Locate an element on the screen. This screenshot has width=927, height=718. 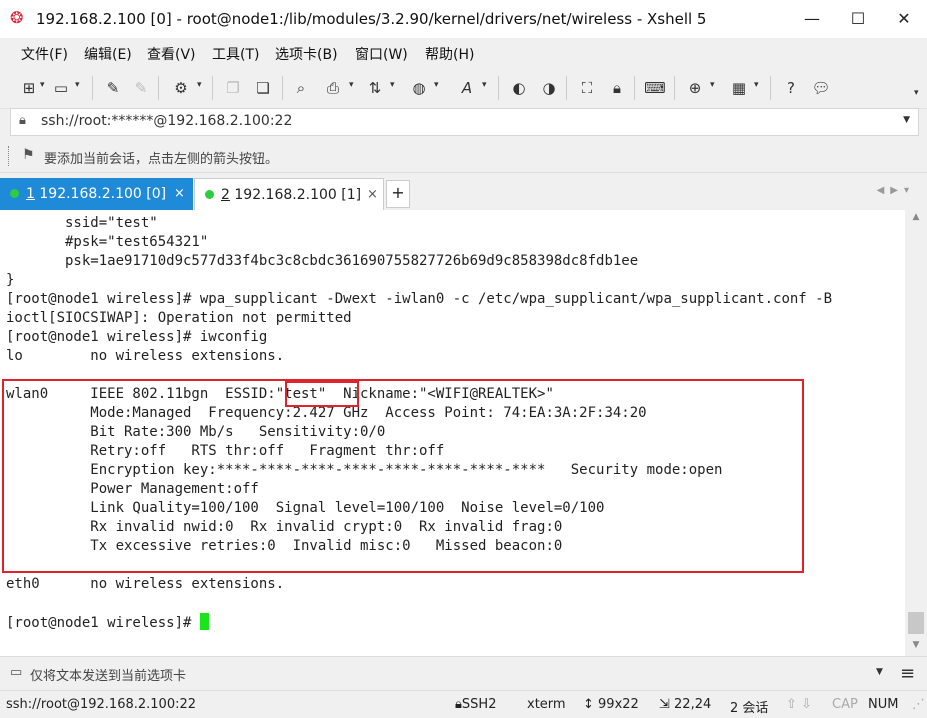
address-bar: 🔒︎ ssh://root:******@192.168.2.100:22 ▼ is located at coordinates (464, 122).